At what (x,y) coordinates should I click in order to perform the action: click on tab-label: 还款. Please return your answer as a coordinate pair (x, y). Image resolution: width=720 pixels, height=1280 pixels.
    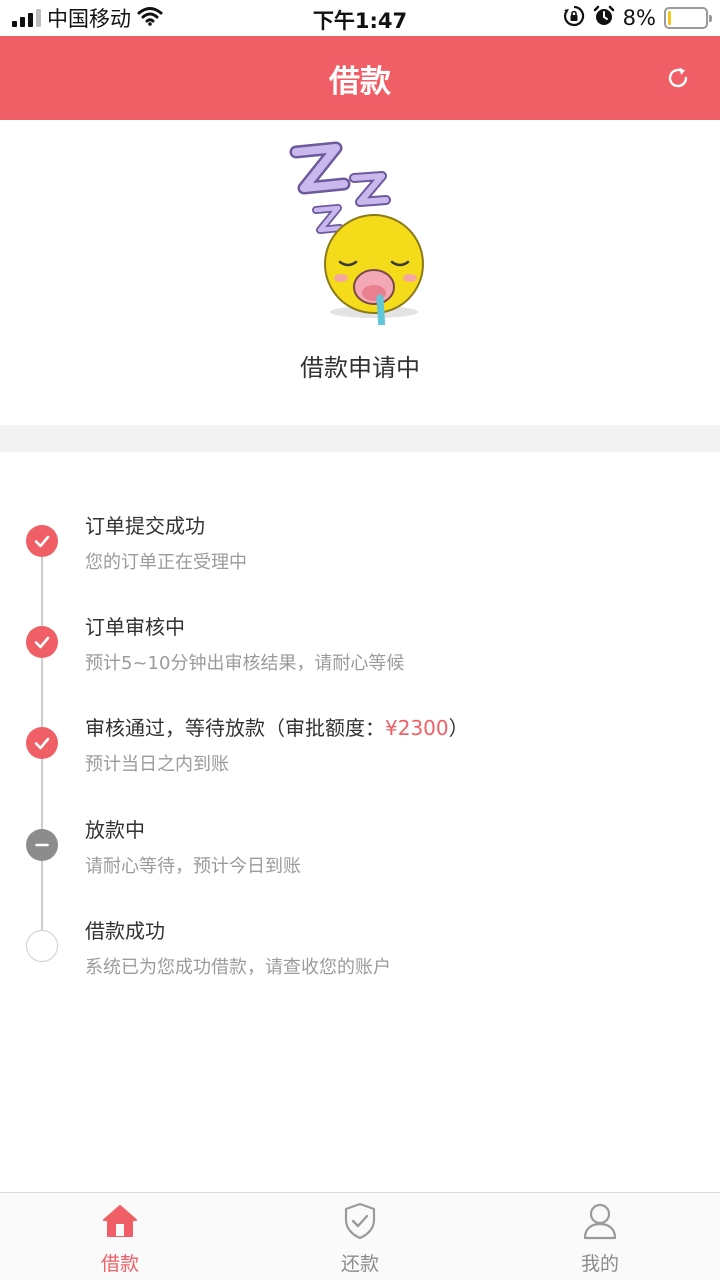
    Looking at the image, I should click on (359, 1264).